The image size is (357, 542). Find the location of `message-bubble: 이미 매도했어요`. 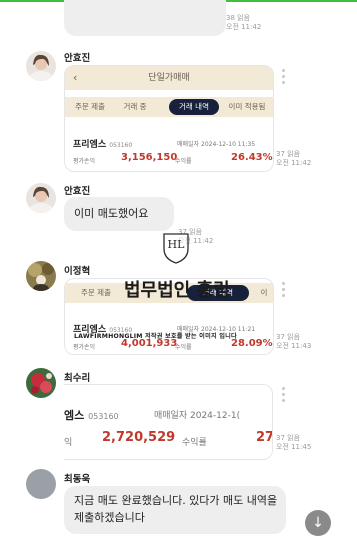

message-bubble: 이미 매도했어요 is located at coordinates (119, 214).